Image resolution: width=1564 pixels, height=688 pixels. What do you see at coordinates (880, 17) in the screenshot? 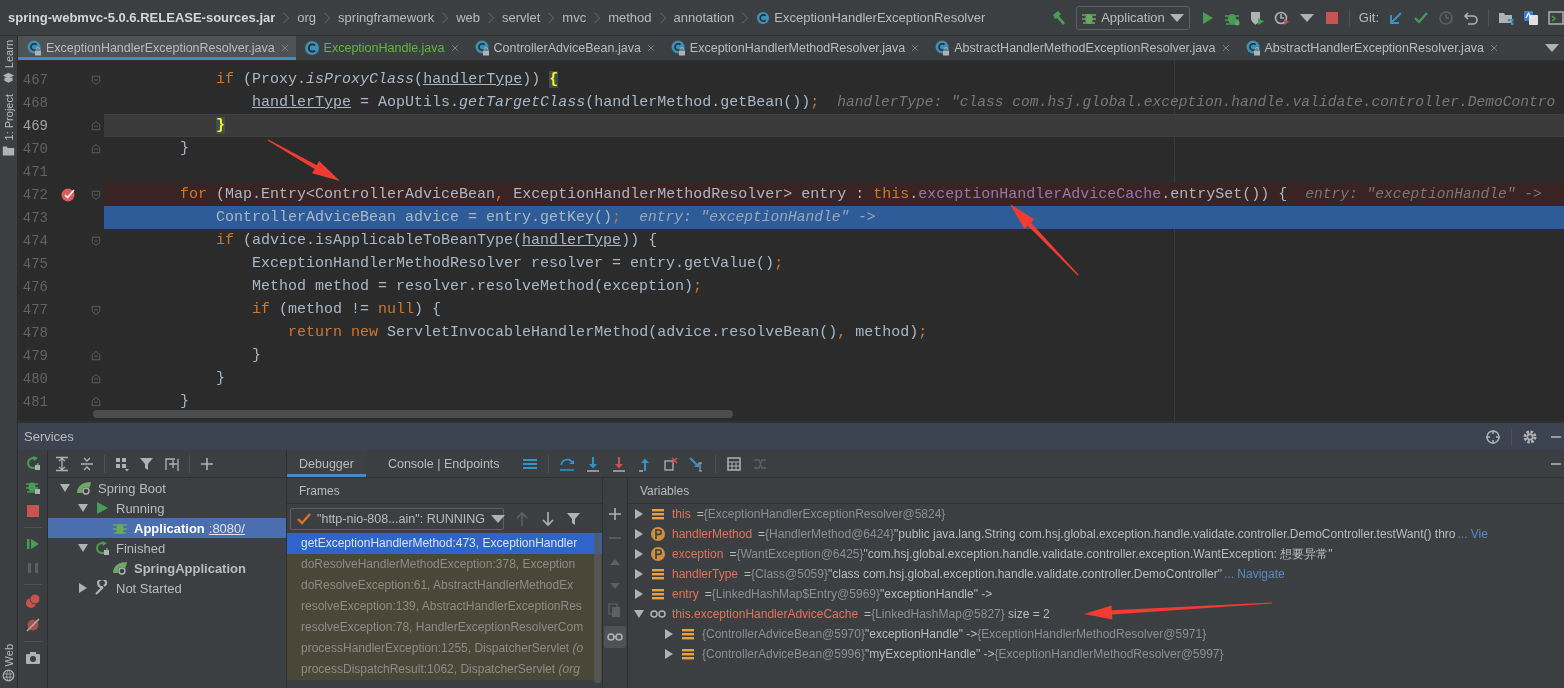
I see `breadcrumb-item: ExceptionHandlerExceptionResolver` at bounding box center [880, 17].